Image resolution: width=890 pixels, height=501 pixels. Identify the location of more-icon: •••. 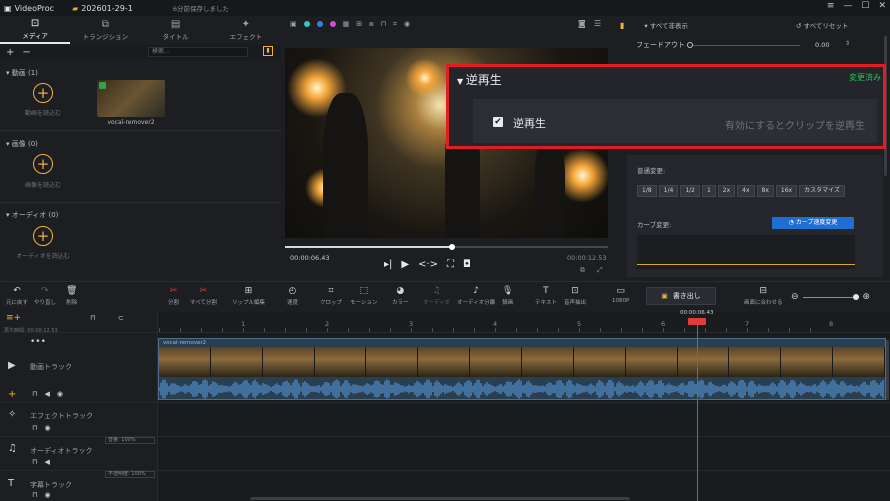
(38, 342).